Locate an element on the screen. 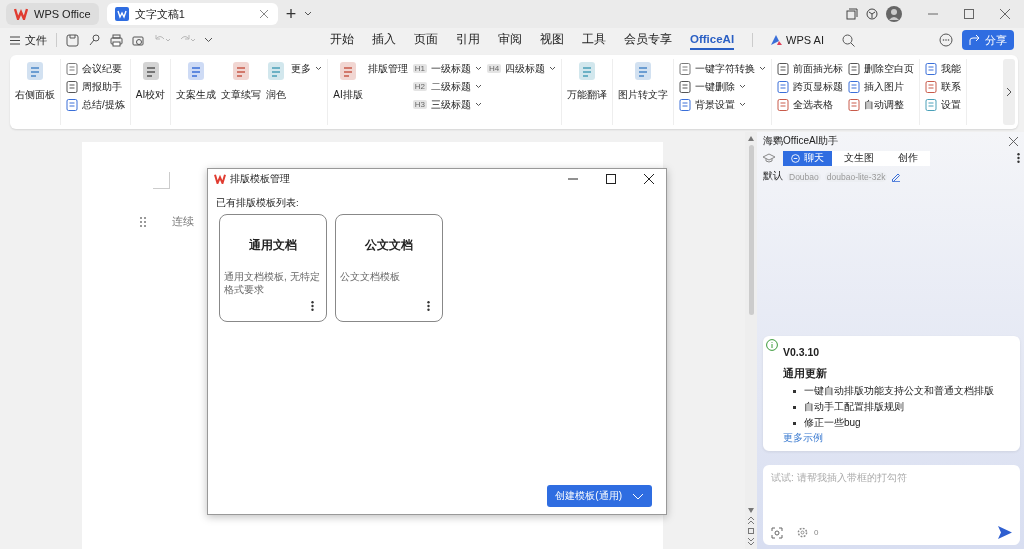 The height and width of the screenshot is (549, 1024). next-page-icon is located at coordinates (751, 541).